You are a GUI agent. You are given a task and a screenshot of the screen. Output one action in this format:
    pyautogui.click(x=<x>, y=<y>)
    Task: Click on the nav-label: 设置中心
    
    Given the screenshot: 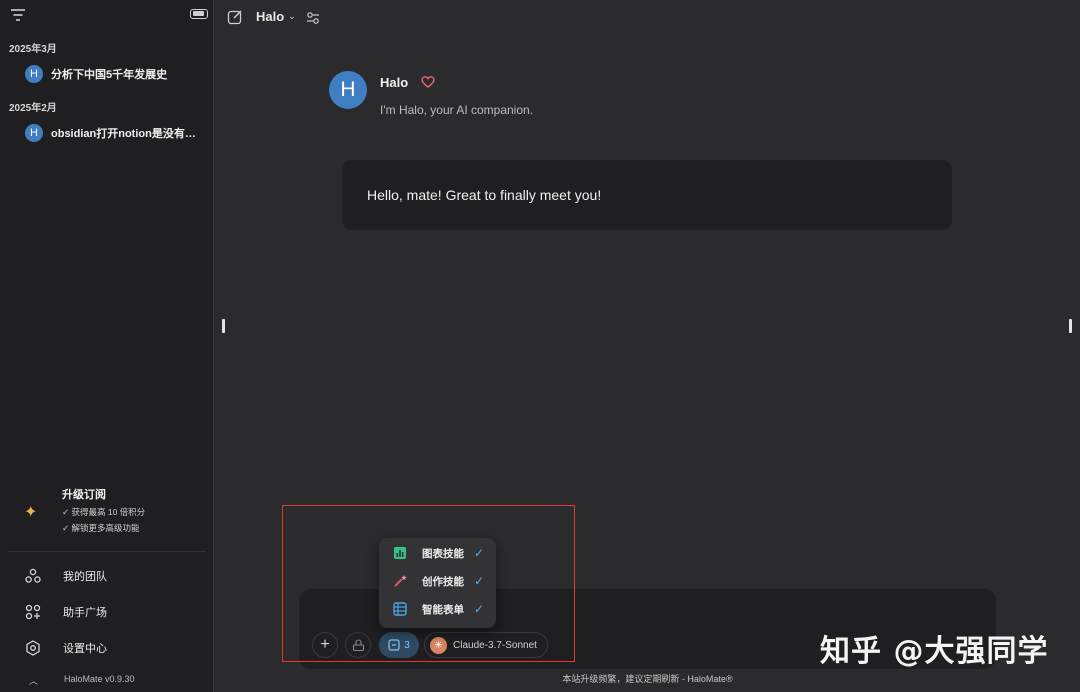 What is the action you would take?
    pyautogui.click(x=85, y=649)
    